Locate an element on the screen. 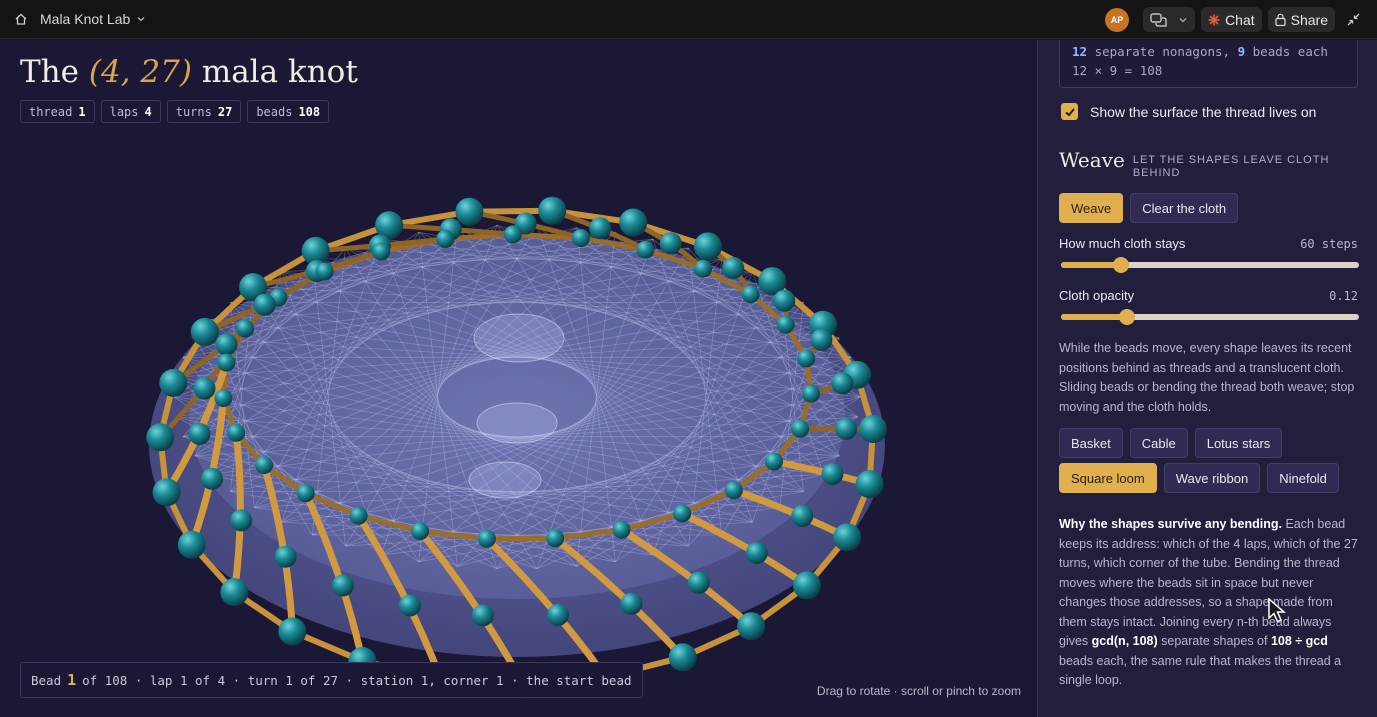 This screenshot has height=717, width=1377. home-icon is located at coordinates (21, 19).